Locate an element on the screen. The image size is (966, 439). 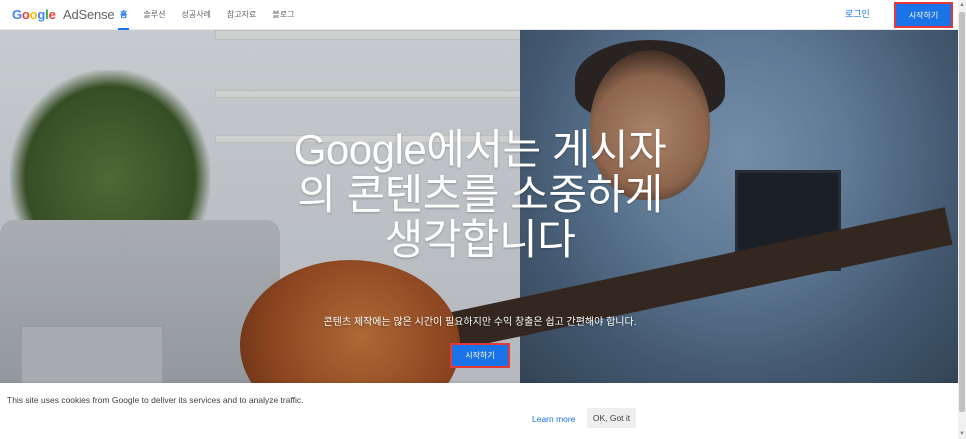
google-logo-text: Google is located at coordinates (34, 14).